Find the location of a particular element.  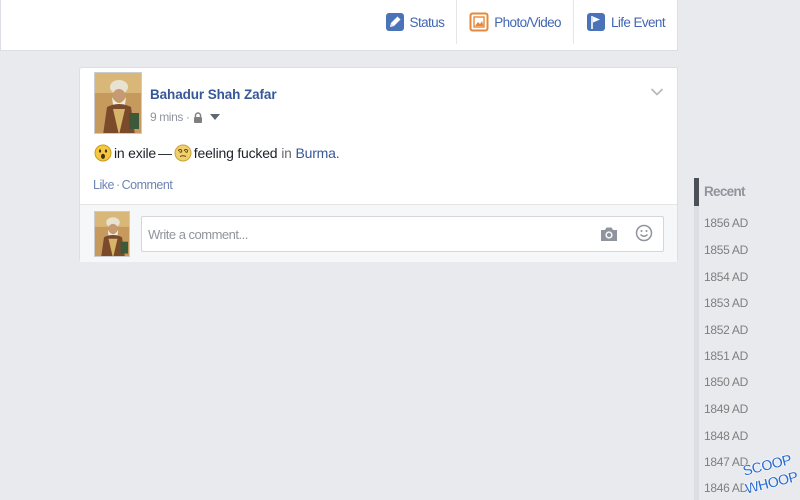

comment-section is located at coordinates (378, 233).